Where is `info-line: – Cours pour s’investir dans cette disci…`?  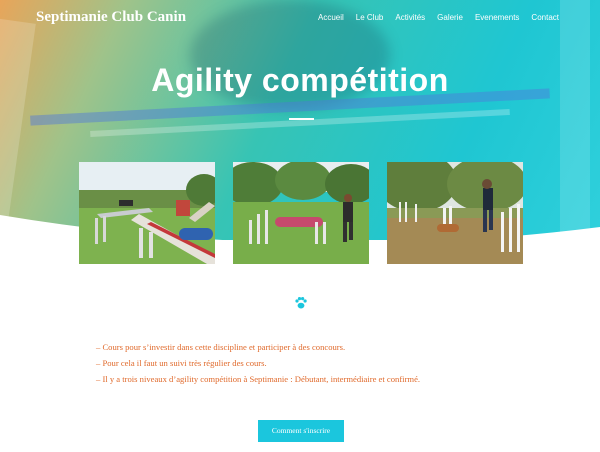 info-line: – Cours pour s’investir dans cette disci… is located at coordinates (221, 347).